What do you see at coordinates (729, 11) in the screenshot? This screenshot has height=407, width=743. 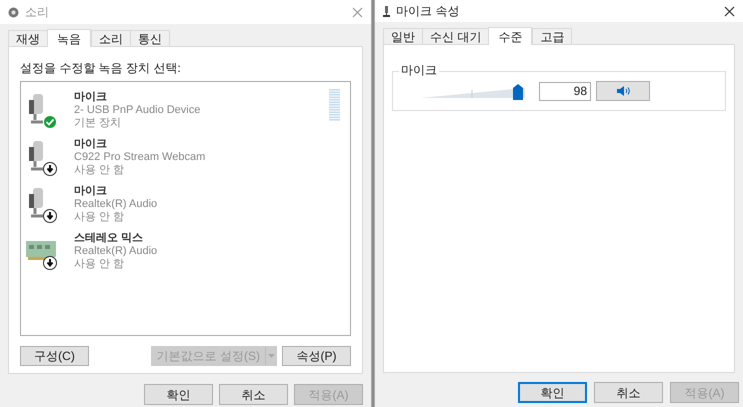 I see `close-icon` at bounding box center [729, 11].